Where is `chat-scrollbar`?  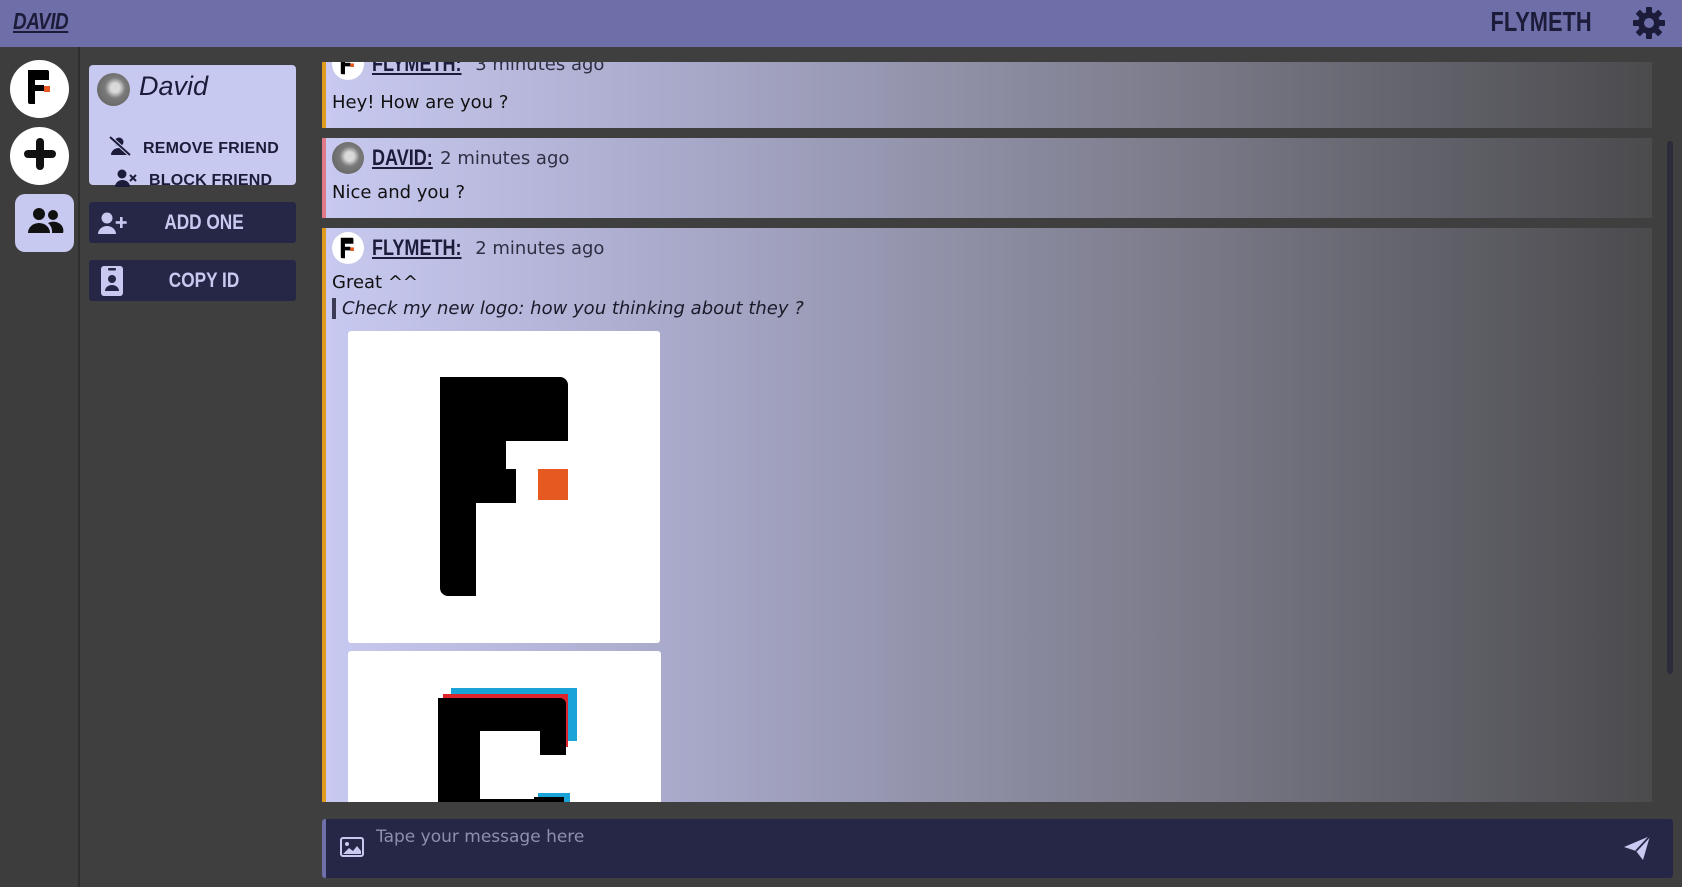
chat-scrollbar is located at coordinates (1670, 407).